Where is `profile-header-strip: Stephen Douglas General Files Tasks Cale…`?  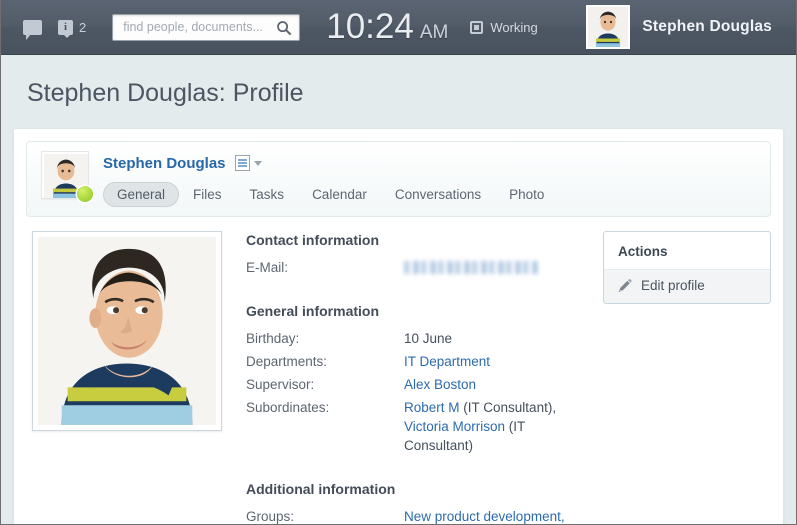 profile-header-strip: Stephen Douglas General Files Tasks Cale… is located at coordinates (398, 179).